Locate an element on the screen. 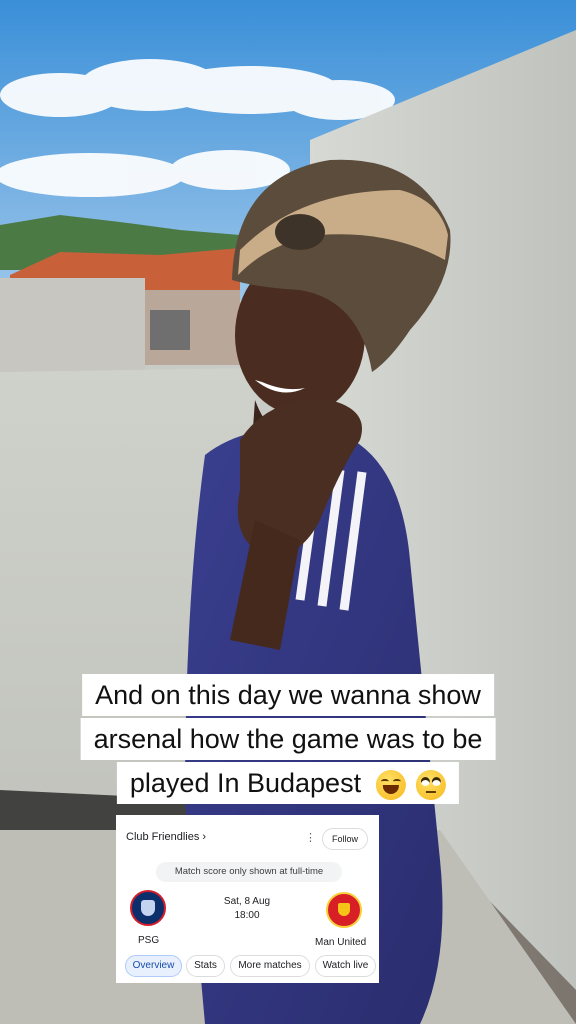 The image size is (576, 1024). face-with-tears-of-joy-icon is located at coordinates (390, 784).